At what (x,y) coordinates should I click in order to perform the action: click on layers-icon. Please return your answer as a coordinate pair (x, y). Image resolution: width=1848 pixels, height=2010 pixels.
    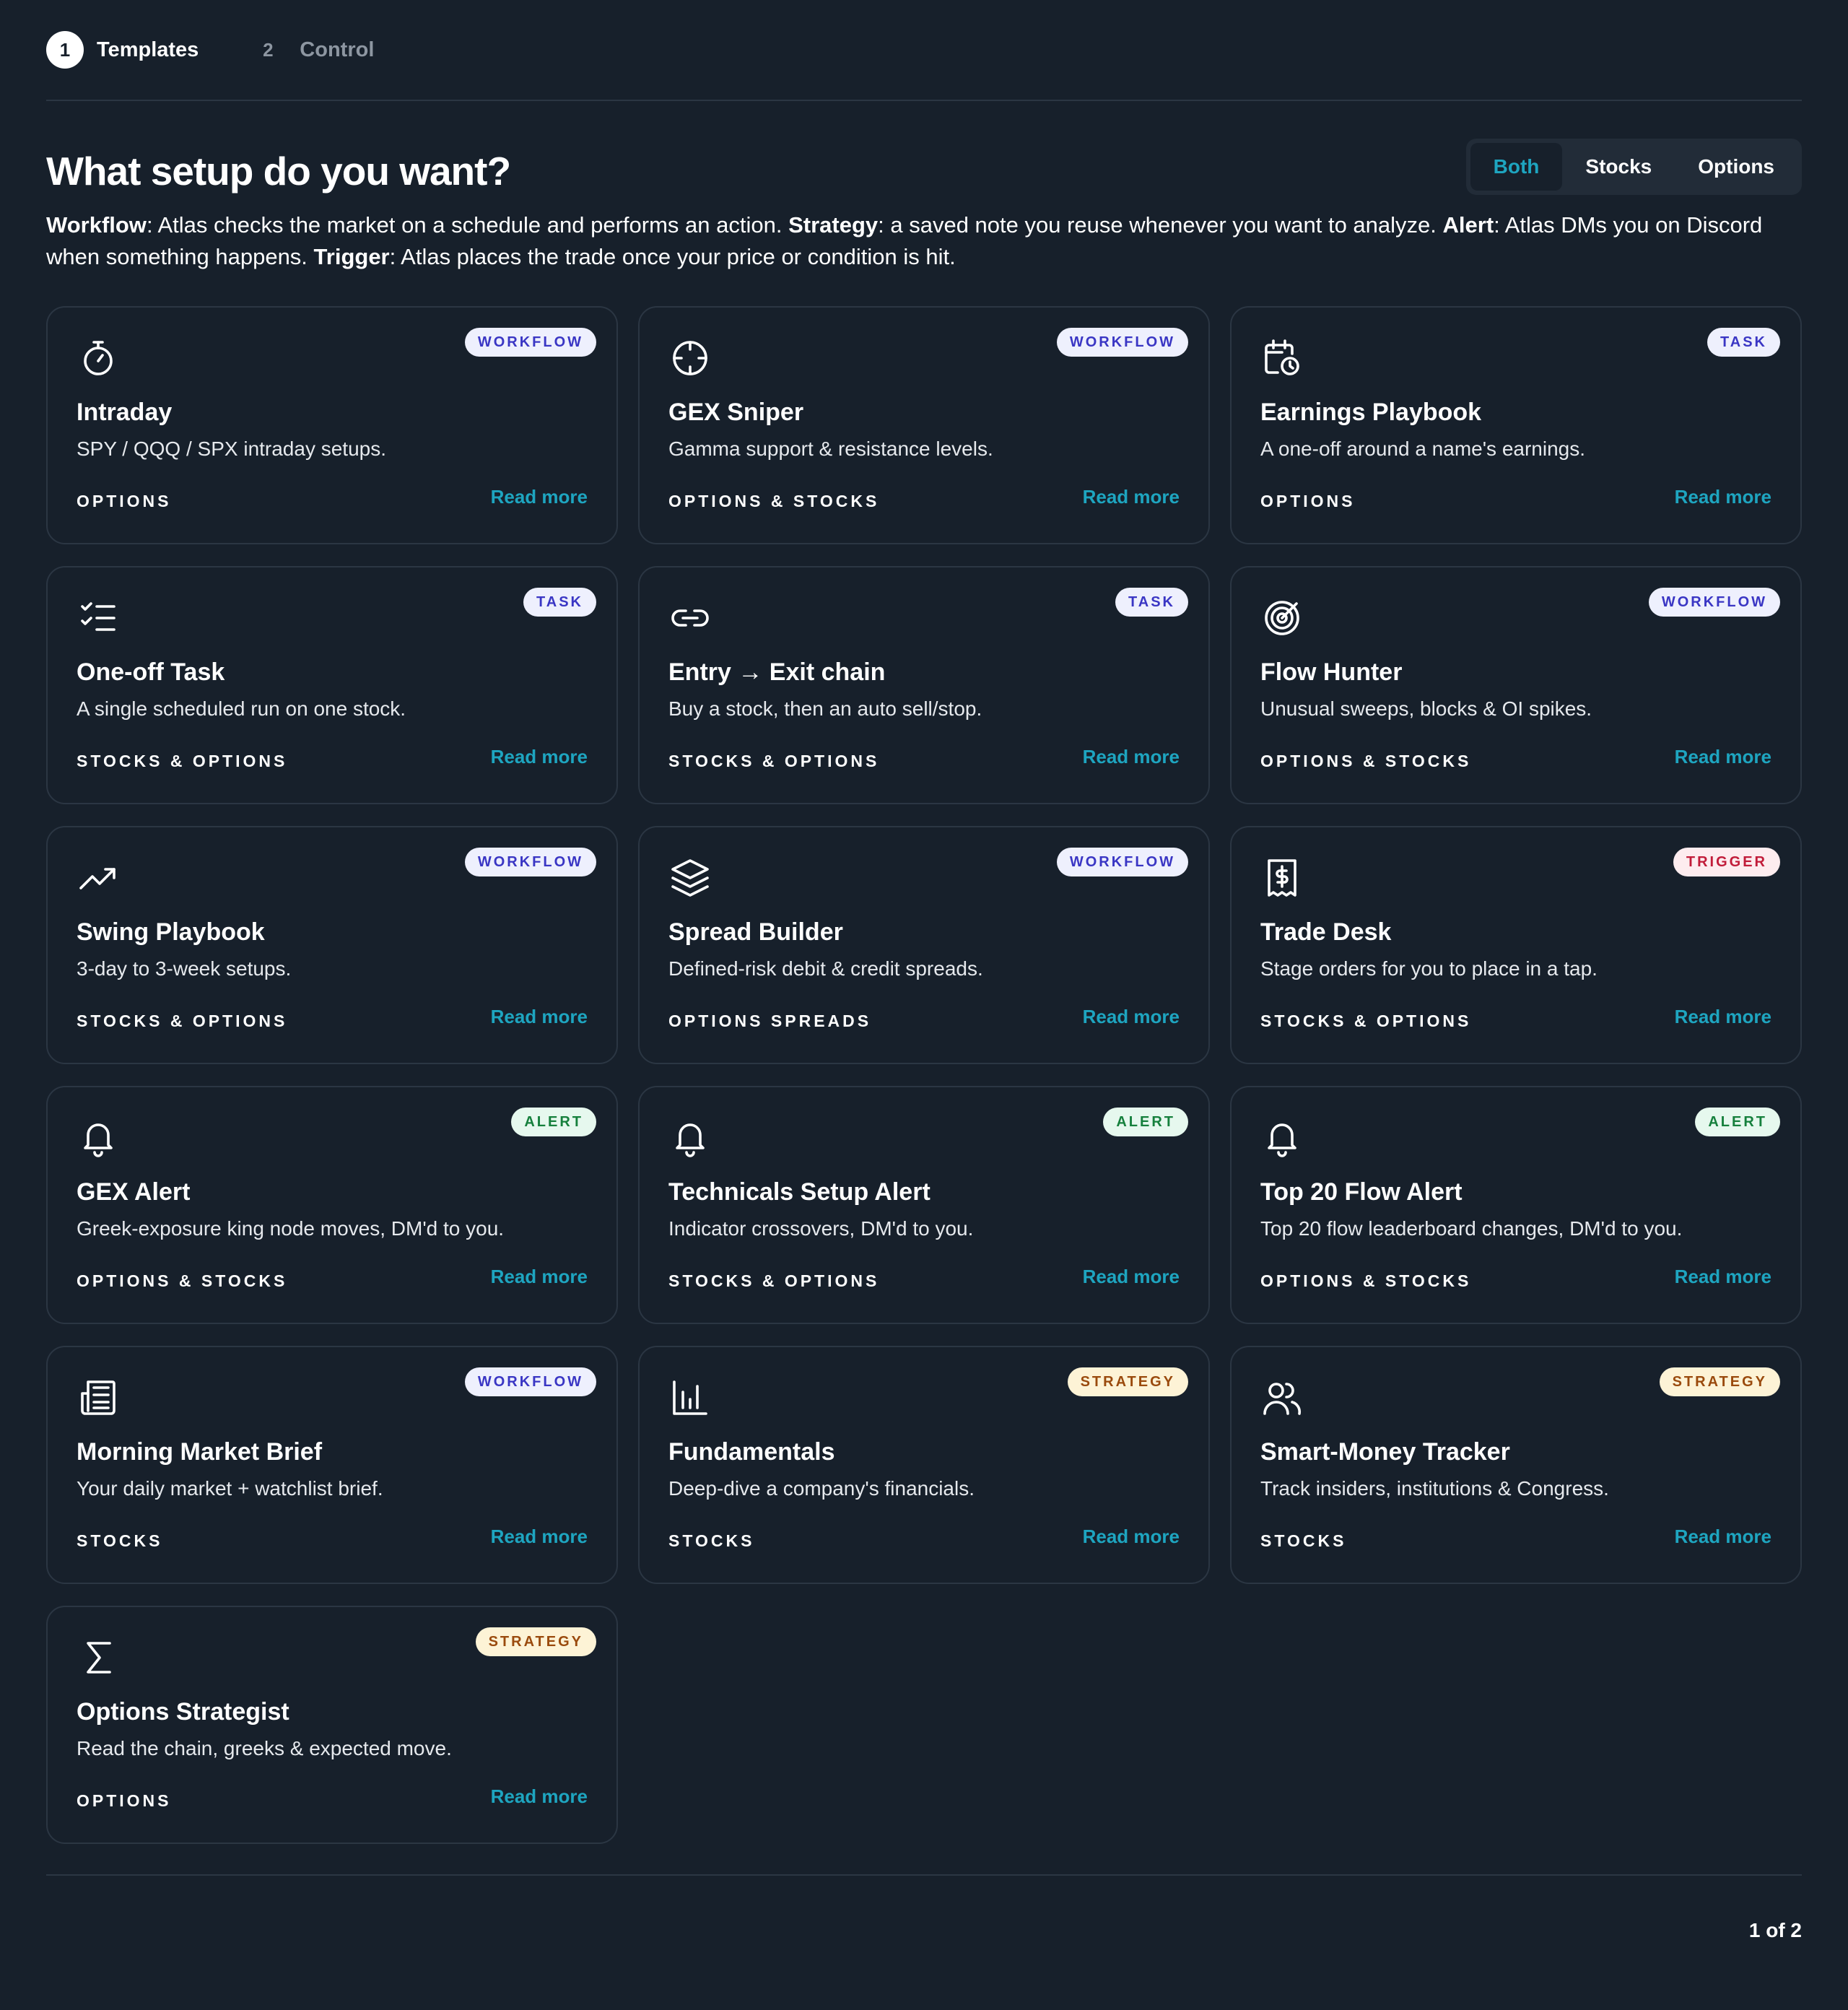
    Looking at the image, I should click on (690, 878).